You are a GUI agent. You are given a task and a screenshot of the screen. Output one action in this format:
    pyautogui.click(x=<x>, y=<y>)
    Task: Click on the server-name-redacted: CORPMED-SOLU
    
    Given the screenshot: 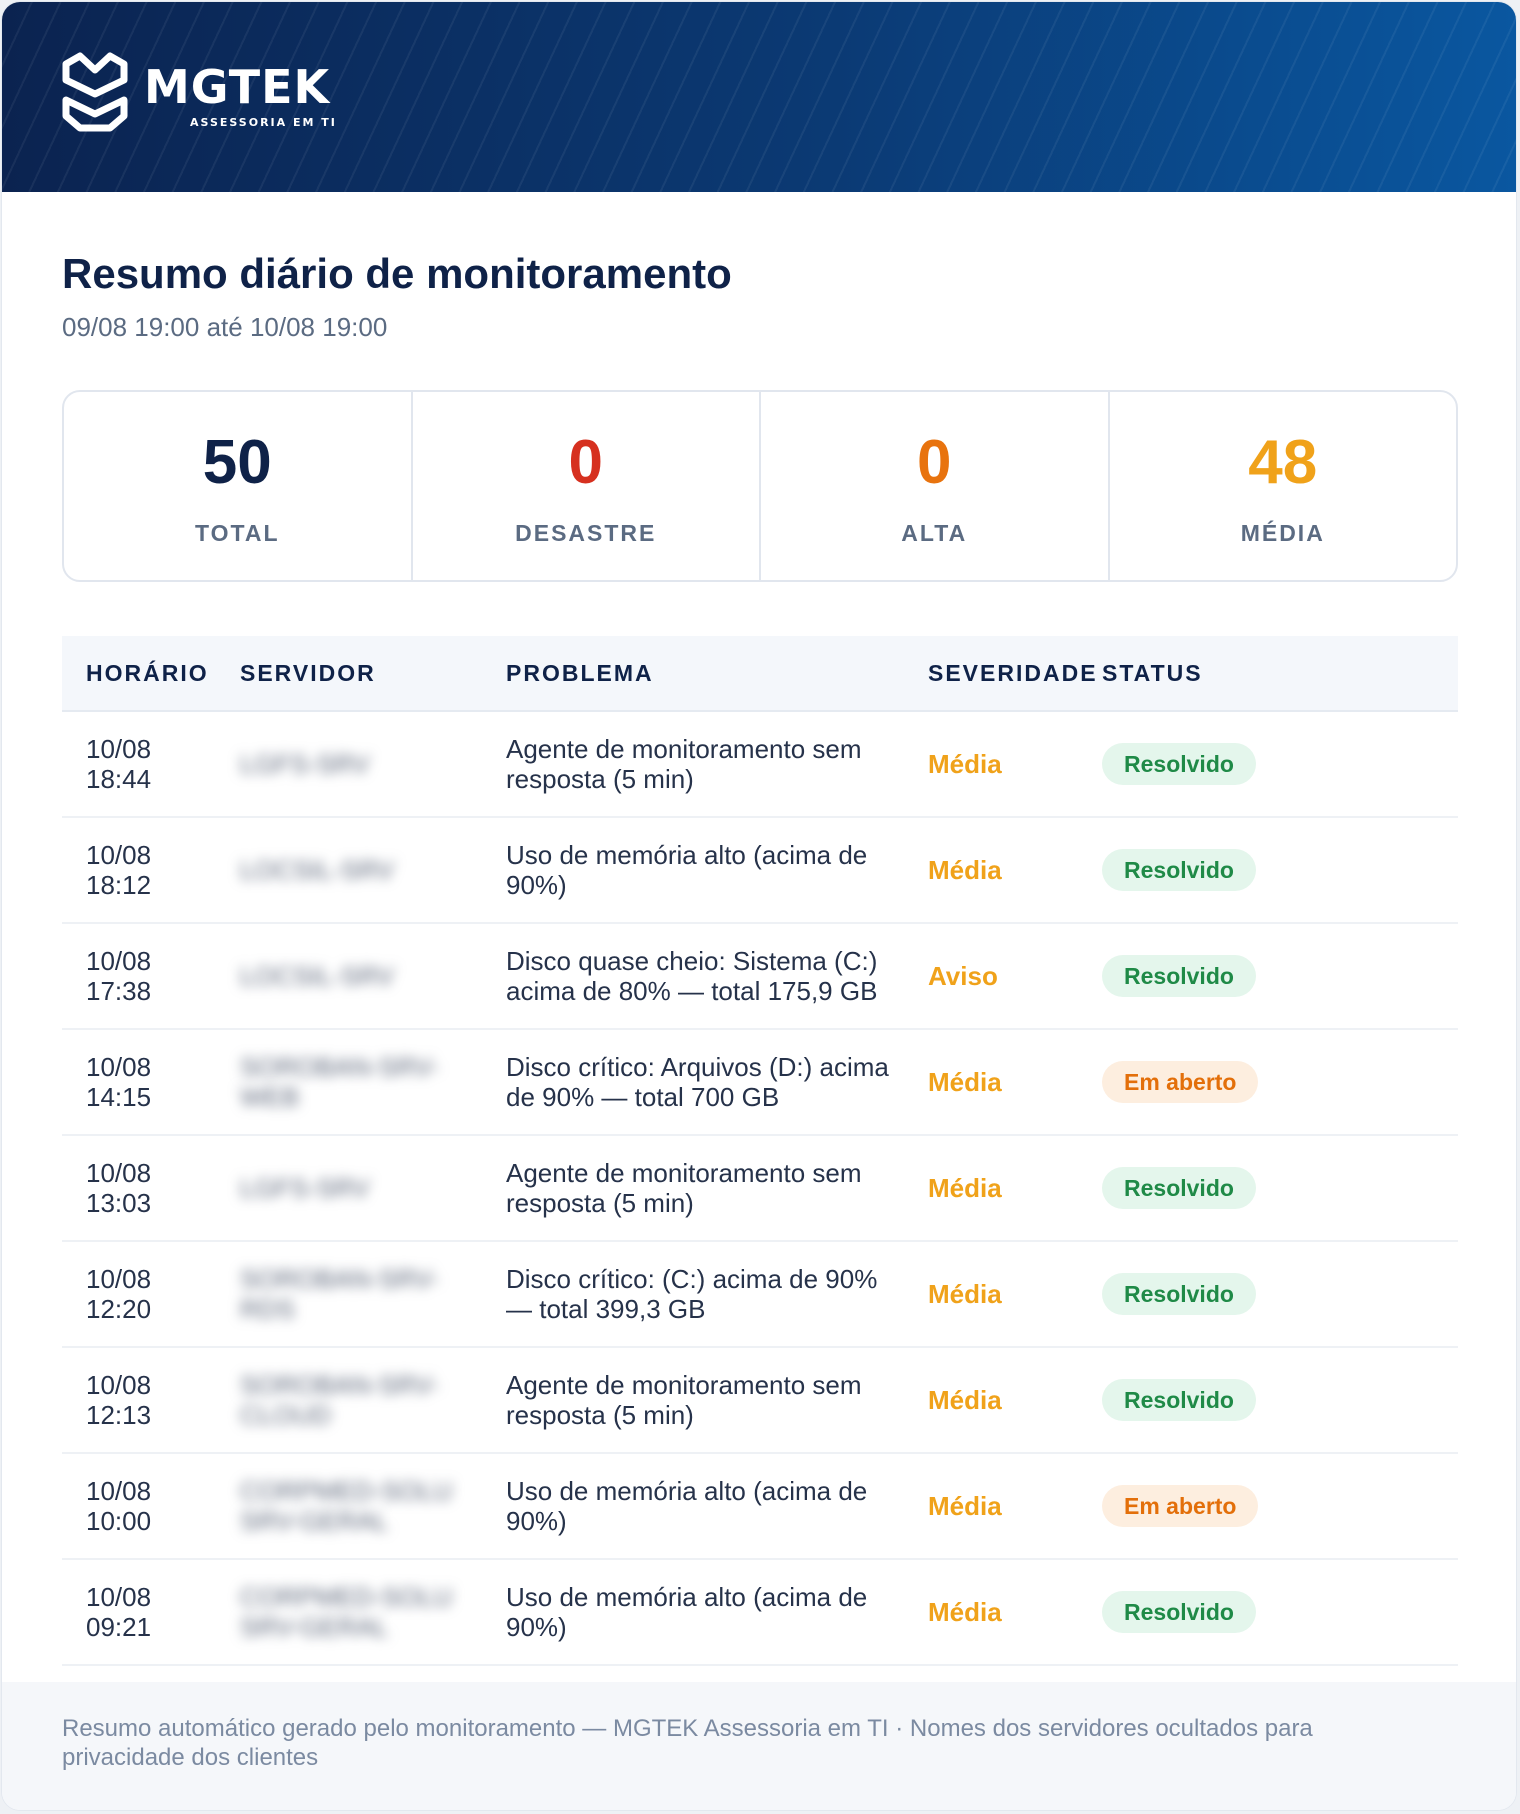 What is the action you would take?
    pyautogui.click(x=346, y=1491)
    